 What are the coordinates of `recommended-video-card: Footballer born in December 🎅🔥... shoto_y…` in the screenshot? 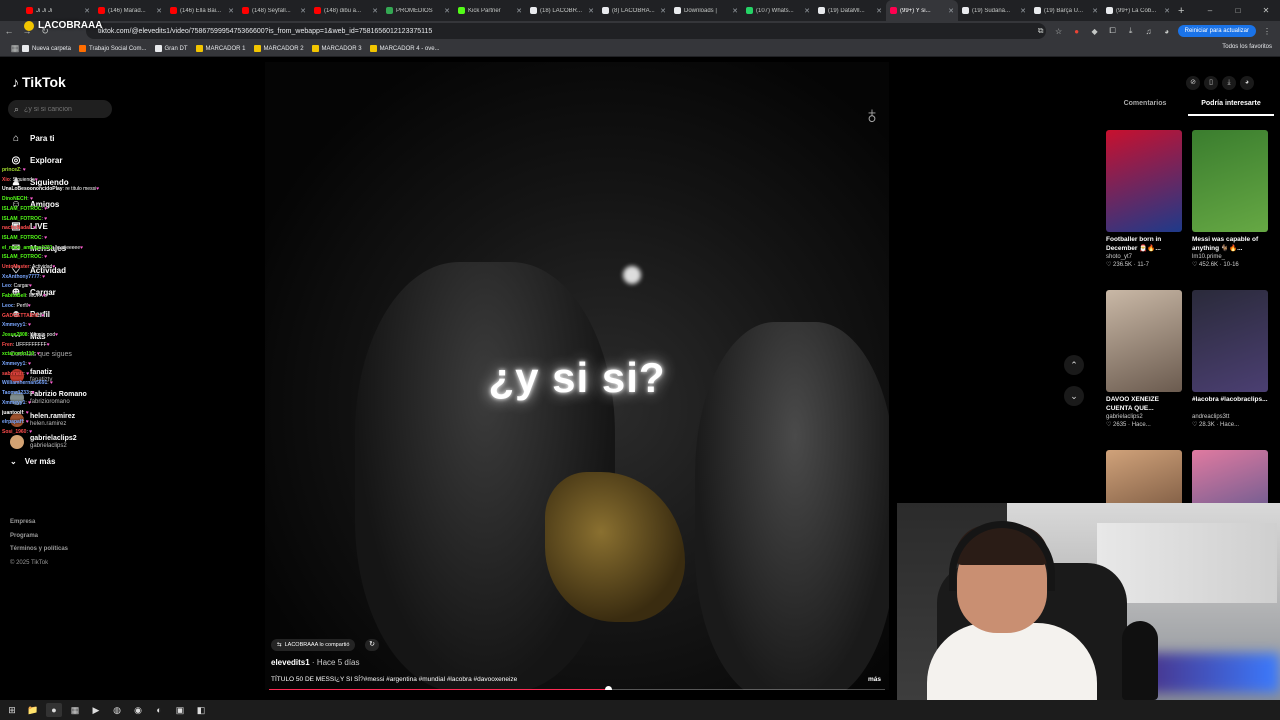 It's located at (1144, 210).